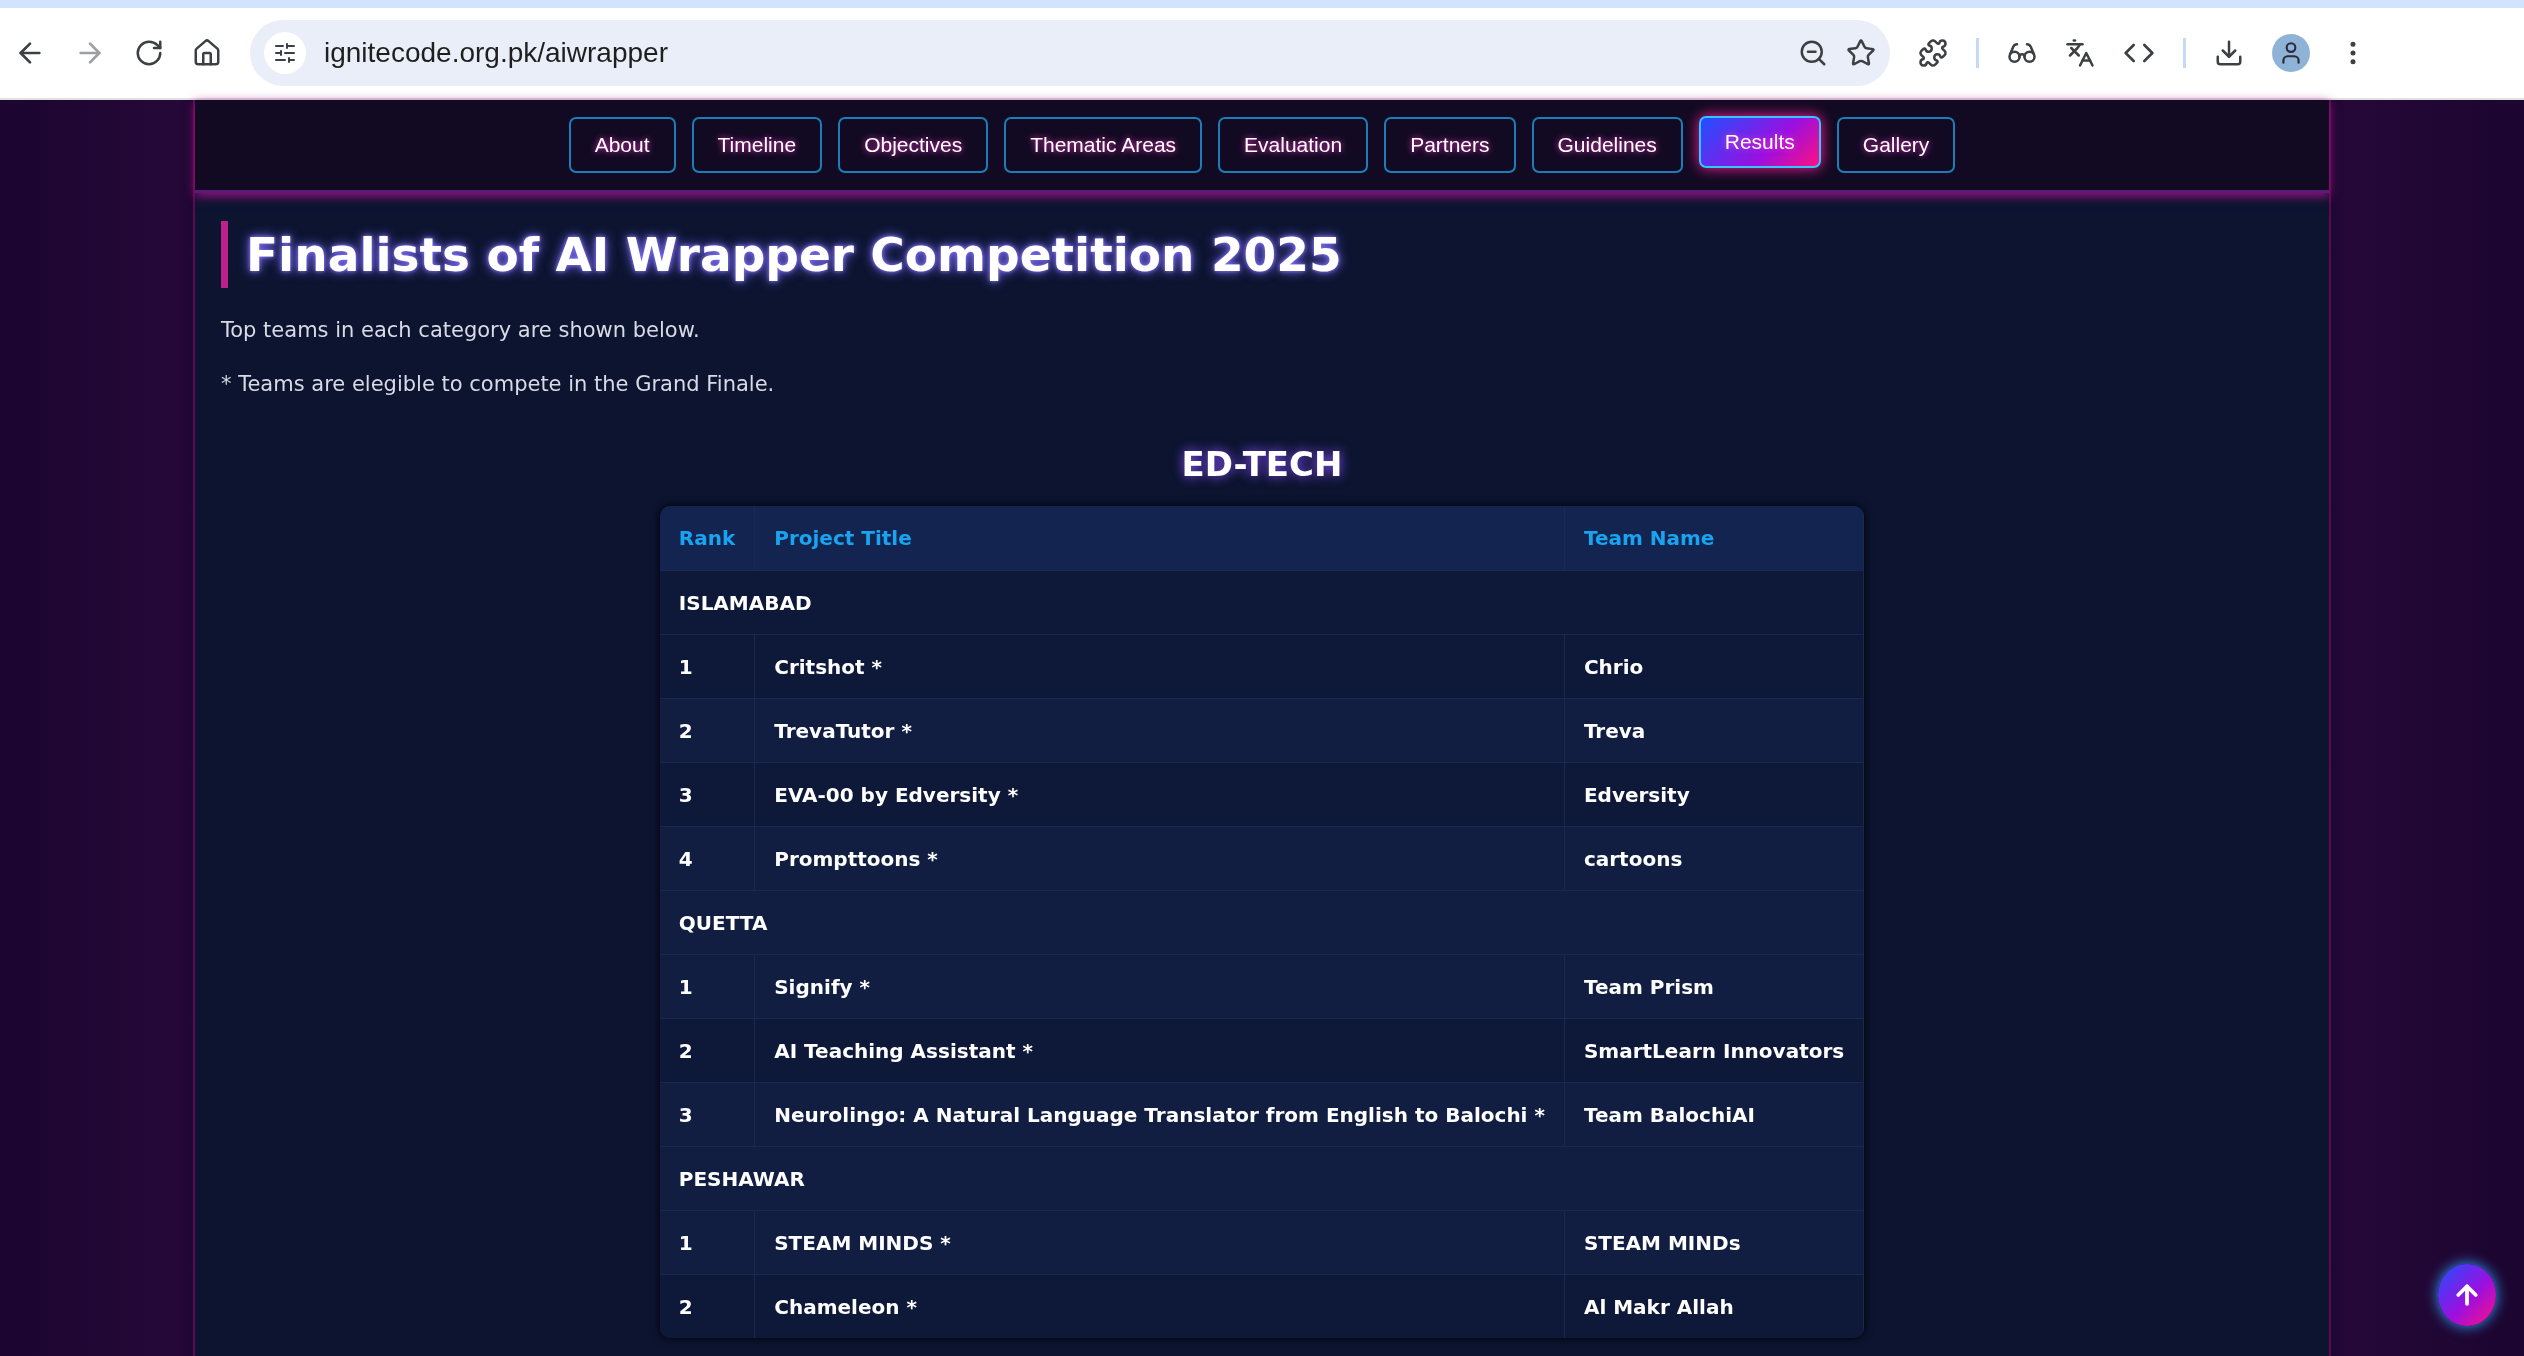 This screenshot has height=1356, width=2524. I want to click on download-icon, so click(2229, 53).